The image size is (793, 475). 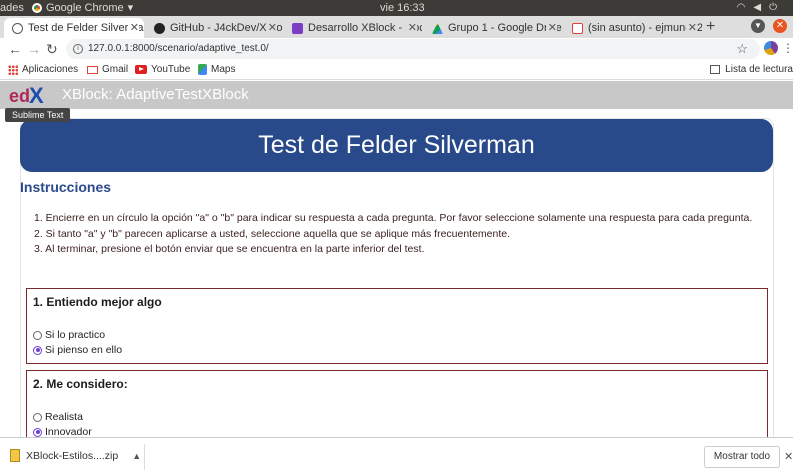 What do you see at coordinates (13, 69) in the screenshot?
I see `apps-grid-icon` at bounding box center [13, 69].